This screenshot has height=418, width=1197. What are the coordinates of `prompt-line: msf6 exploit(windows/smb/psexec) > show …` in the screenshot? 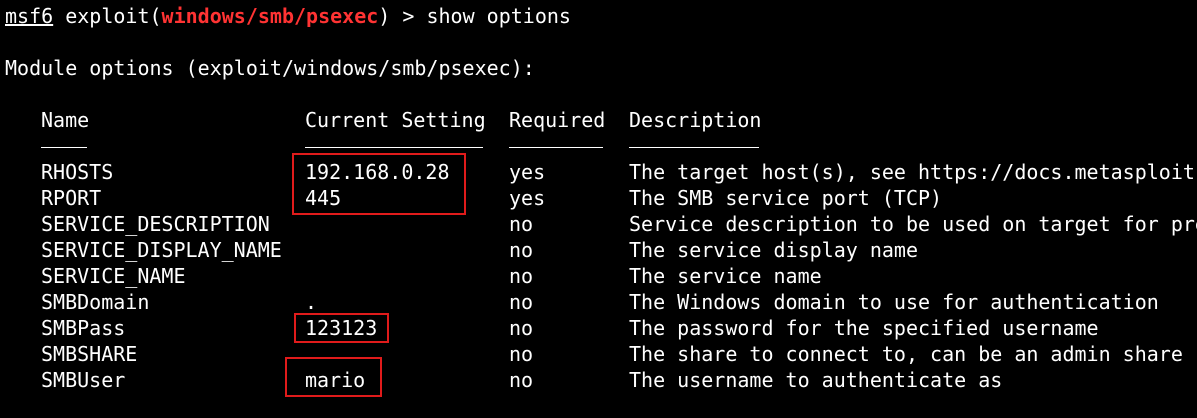 It's located at (288, 16).